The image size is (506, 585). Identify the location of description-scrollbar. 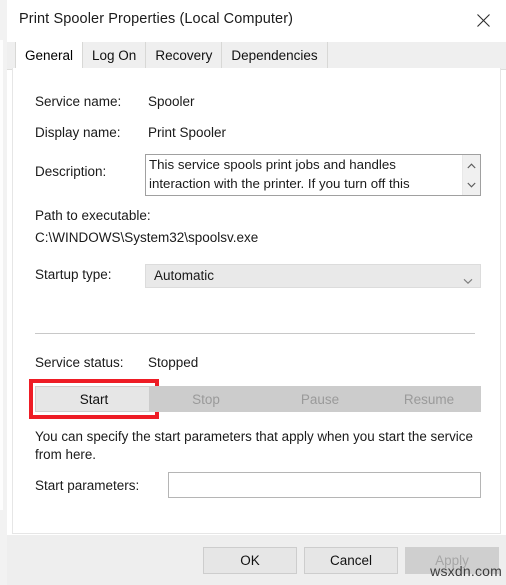
(471, 175).